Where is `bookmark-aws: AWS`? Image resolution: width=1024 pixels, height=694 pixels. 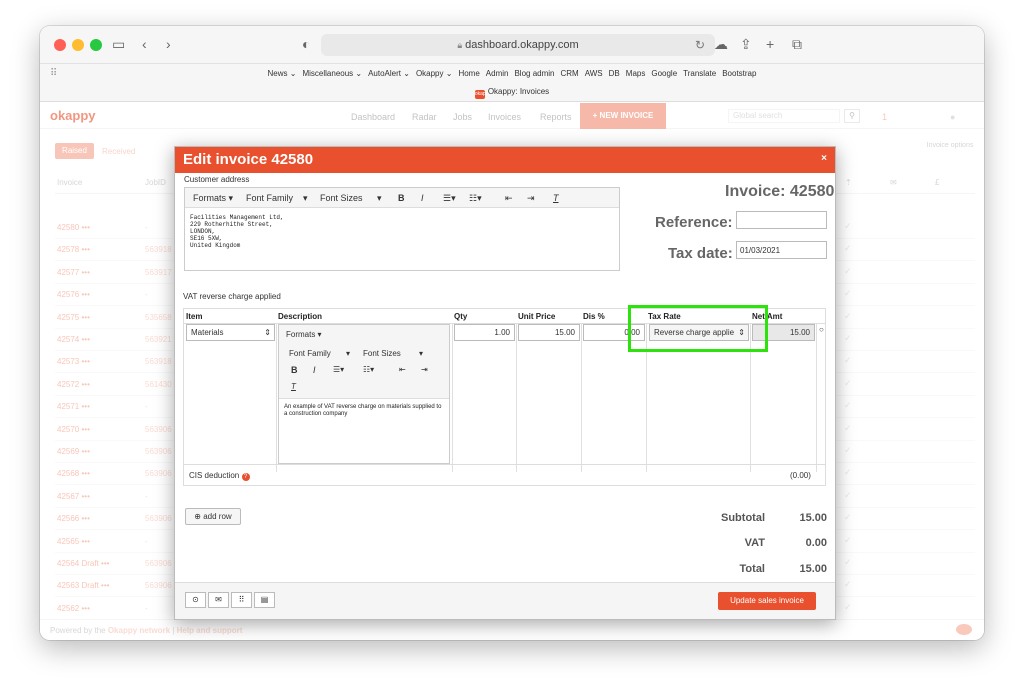
bookmark-aws: AWS is located at coordinates (594, 73).